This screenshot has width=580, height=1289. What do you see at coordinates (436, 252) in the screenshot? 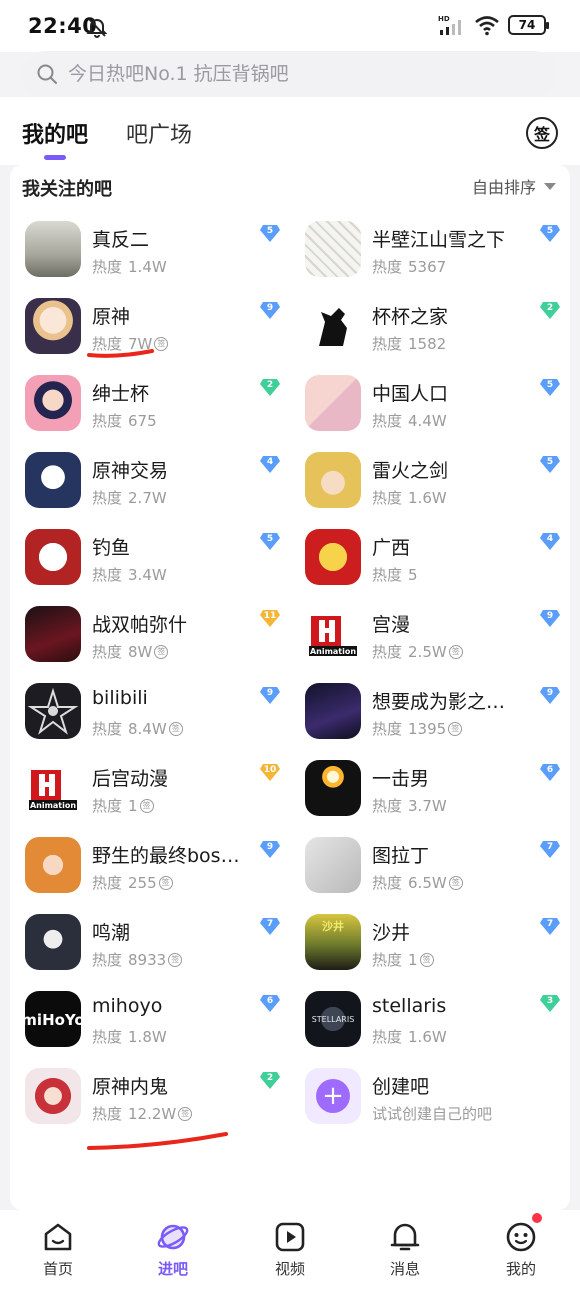
I see `forum-item: 半壁江山雪之下 热度 5367 5` at bounding box center [436, 252].